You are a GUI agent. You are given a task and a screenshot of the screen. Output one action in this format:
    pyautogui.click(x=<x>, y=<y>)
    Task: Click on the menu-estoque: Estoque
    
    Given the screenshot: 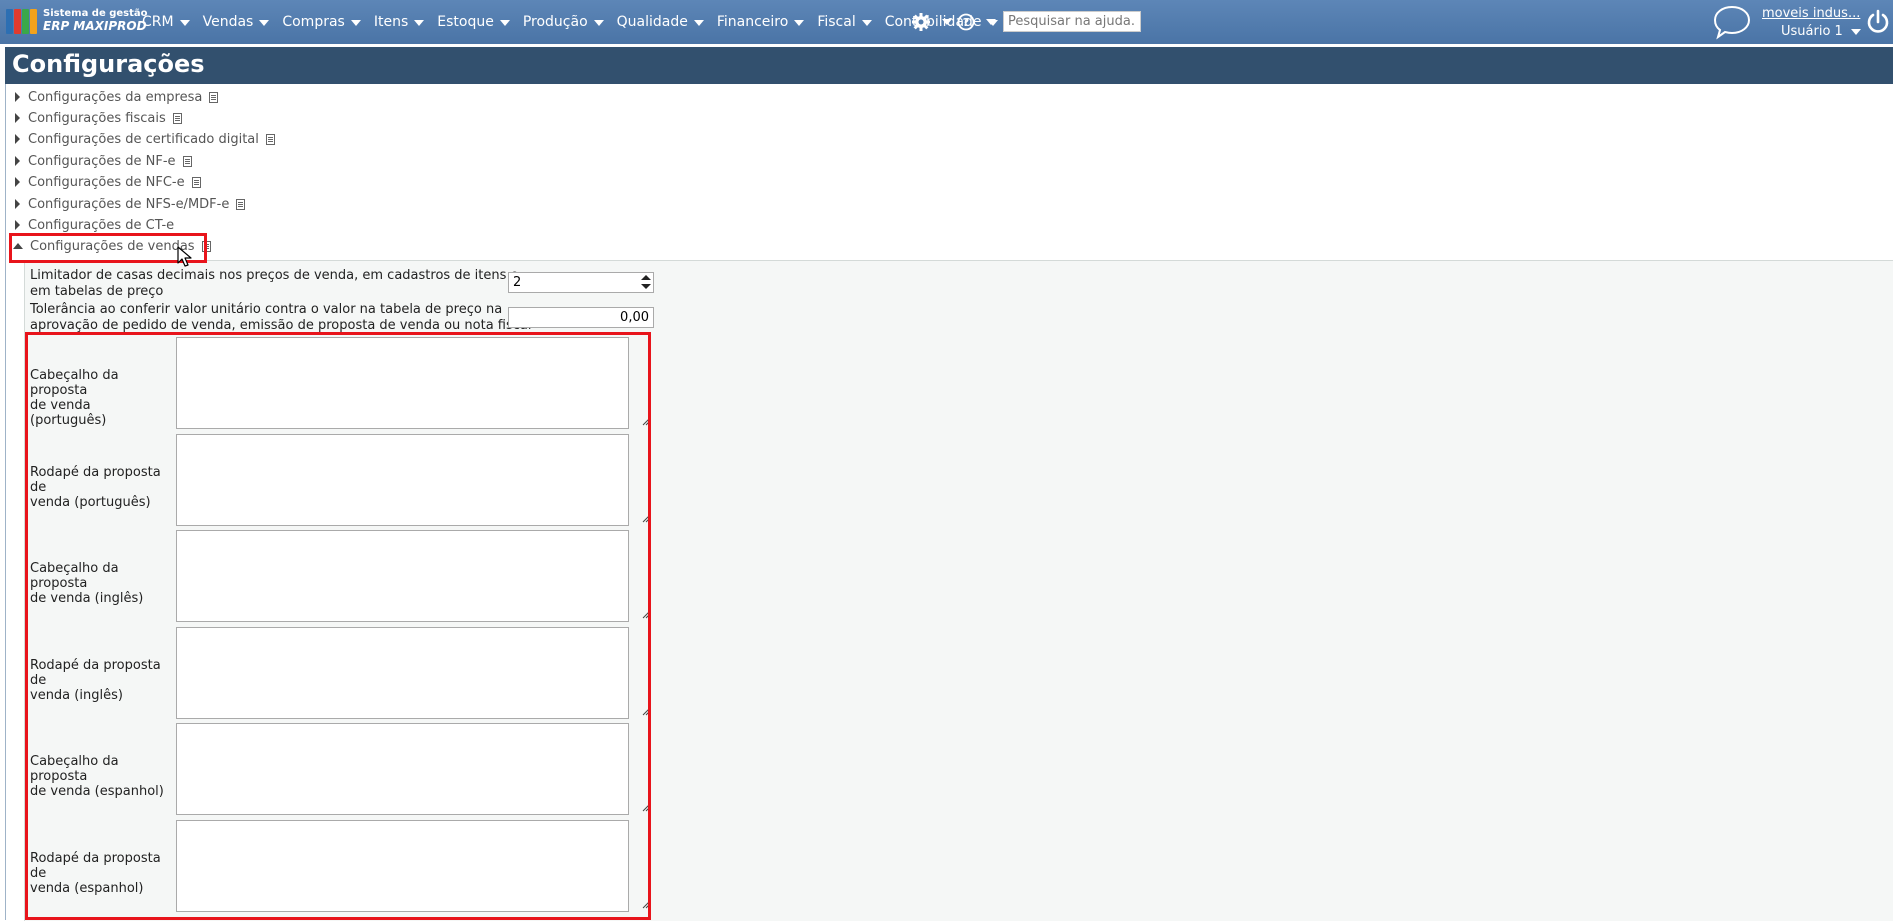 What is the action you would take?
    pyautogui.click(x=473, y=22)
    